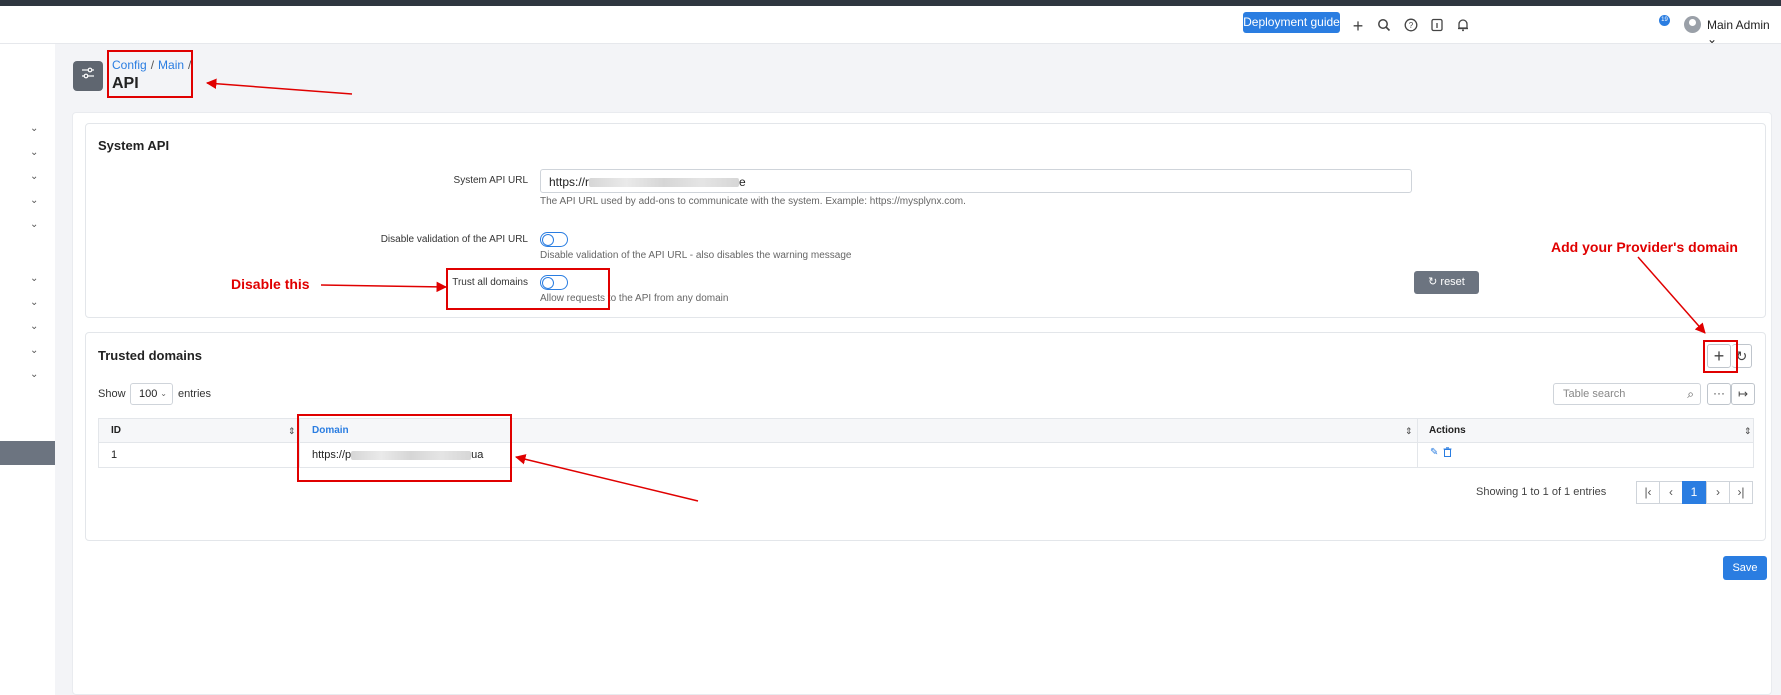 The height and width of the screenshot is (695, 1781). What do you see at coordinates (384, 287) in the screenshot?
I see `arrow-to-trust-all` at bounding box center [384, 287].